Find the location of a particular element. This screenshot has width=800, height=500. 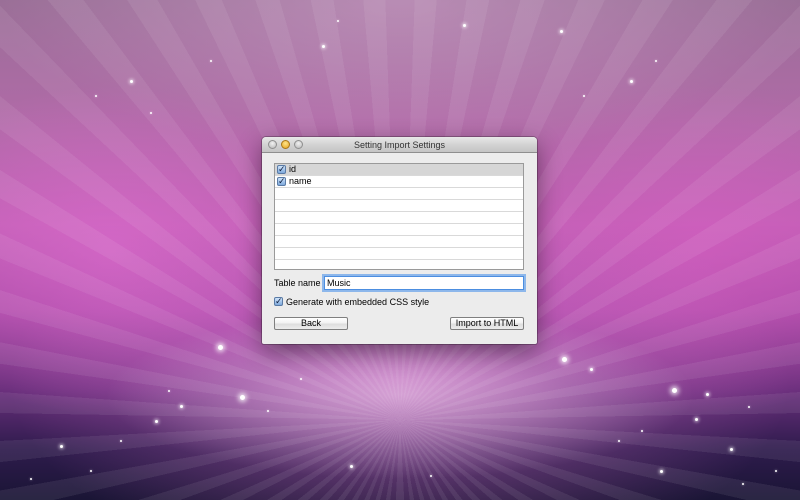

list-item-label: name is located at coordinates (300, 181).